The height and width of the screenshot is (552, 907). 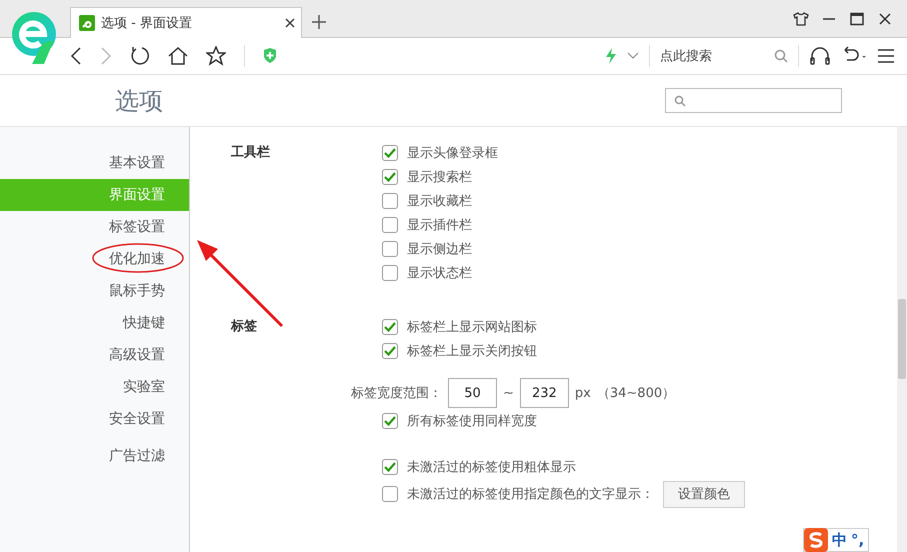 What do you see at coordinates (753, 100) in the screenshot?
I see `search-field` at bounding box center [753, 100].